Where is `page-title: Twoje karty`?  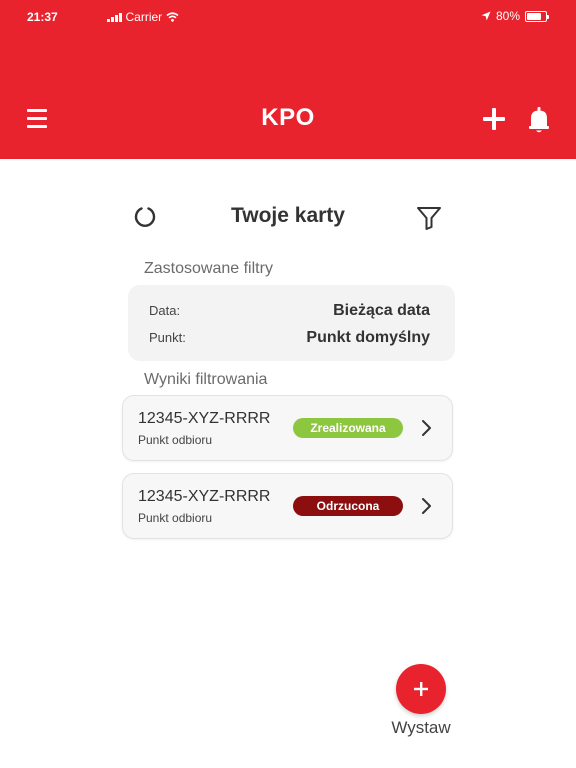 page-title: Twoje karty is located at coordinates (288, 215).